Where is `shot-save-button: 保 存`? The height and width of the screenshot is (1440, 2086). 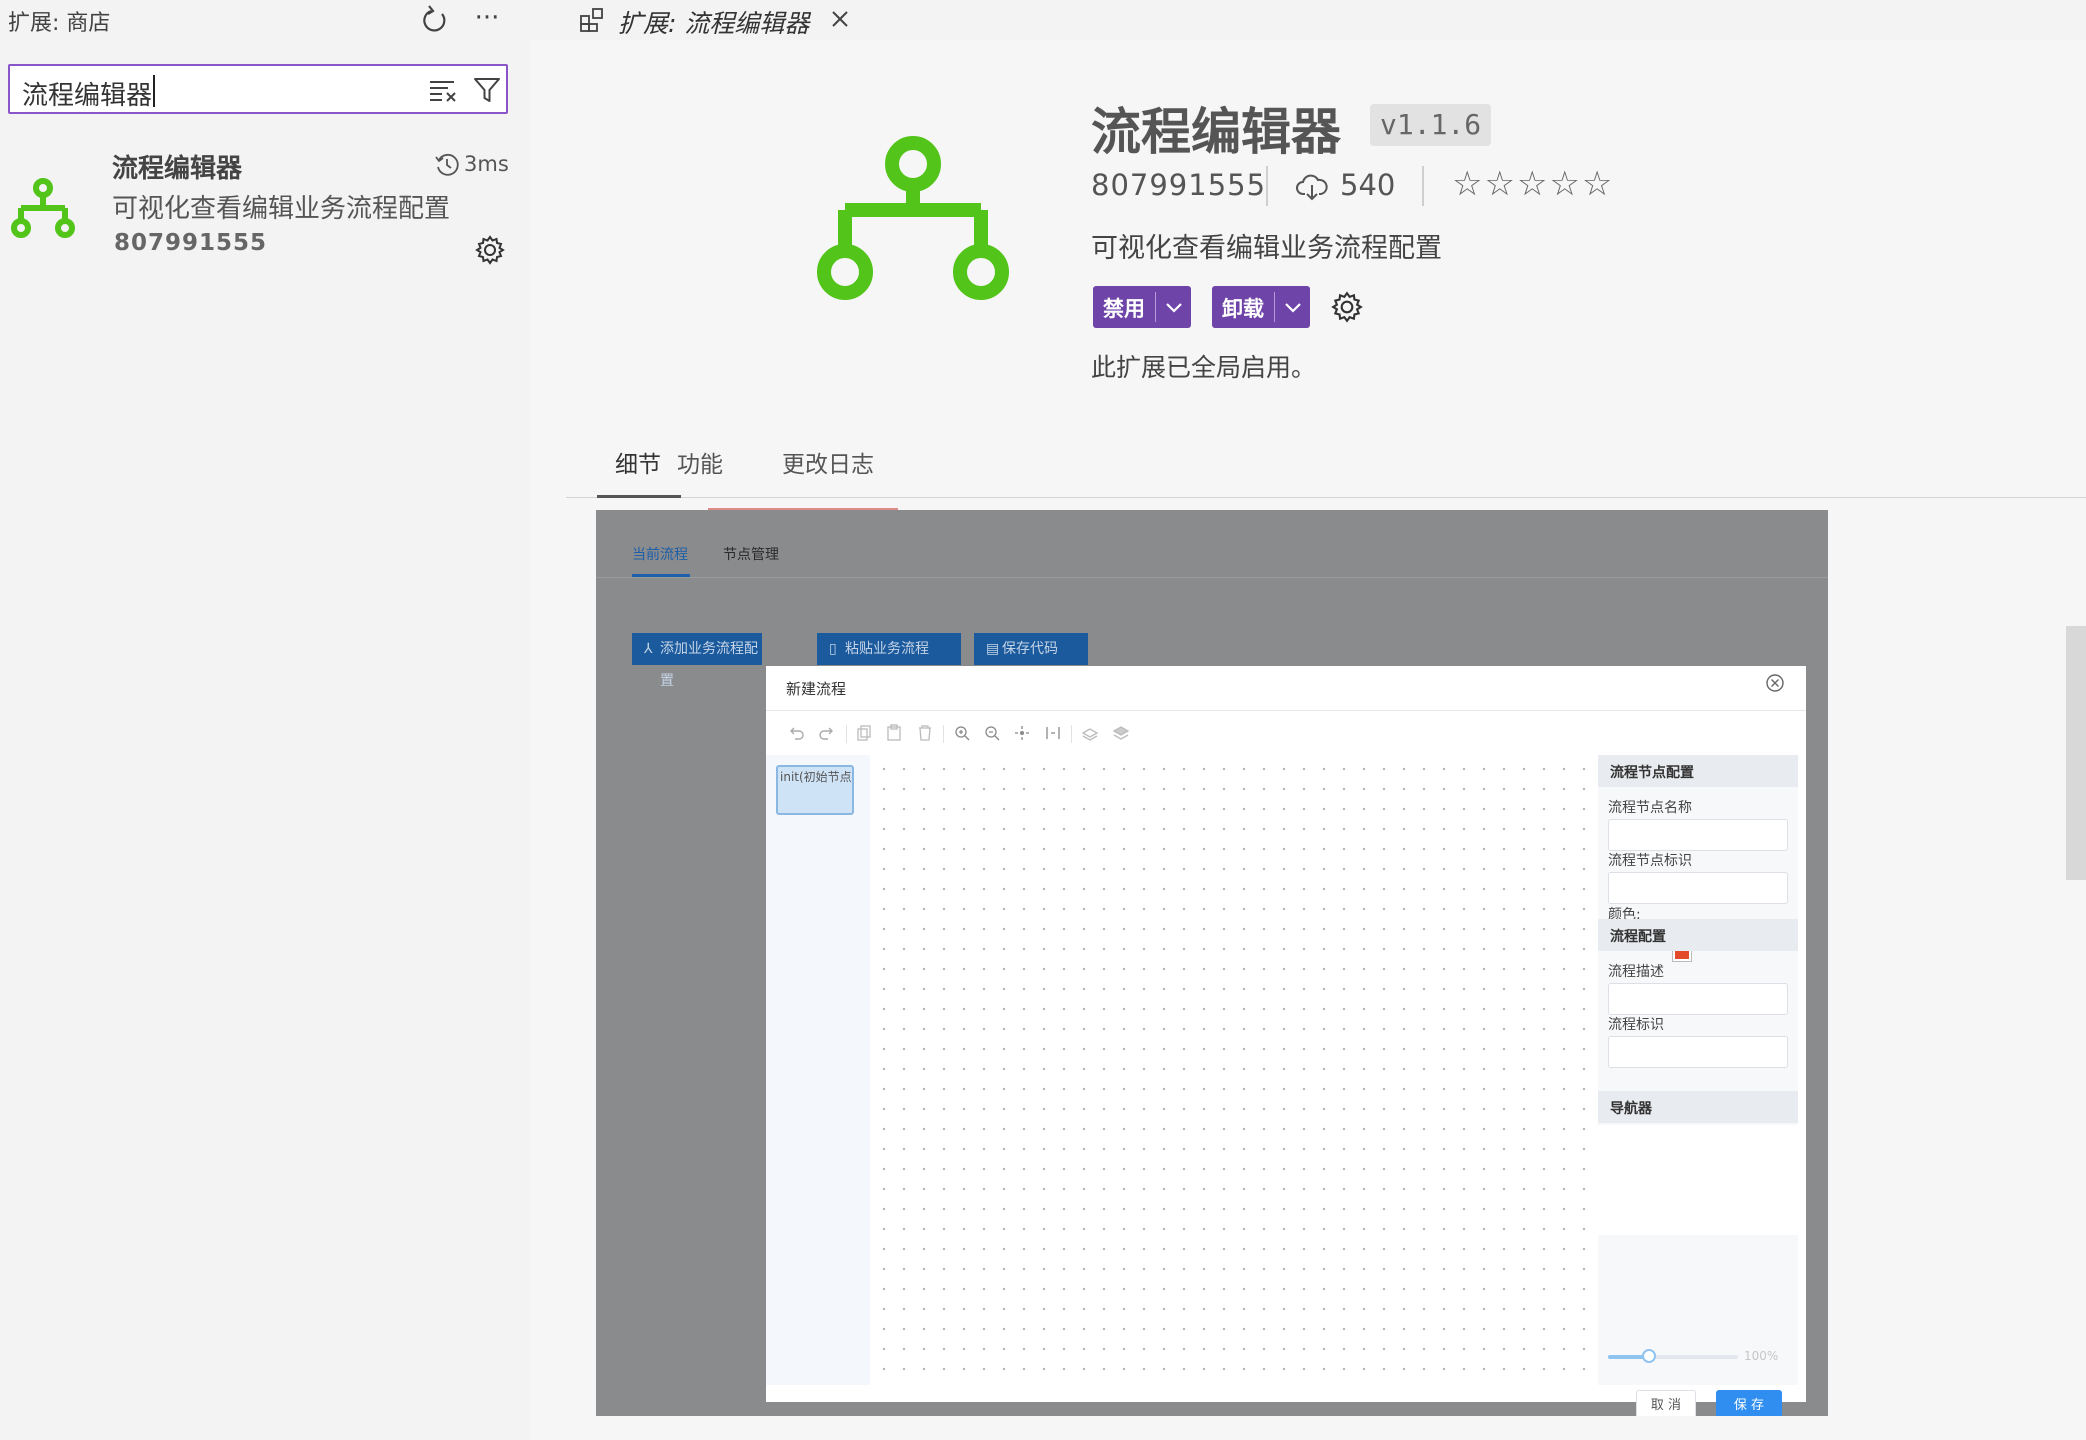 shot-save-button: 保 存 is located at coordinates (1749, 1403).